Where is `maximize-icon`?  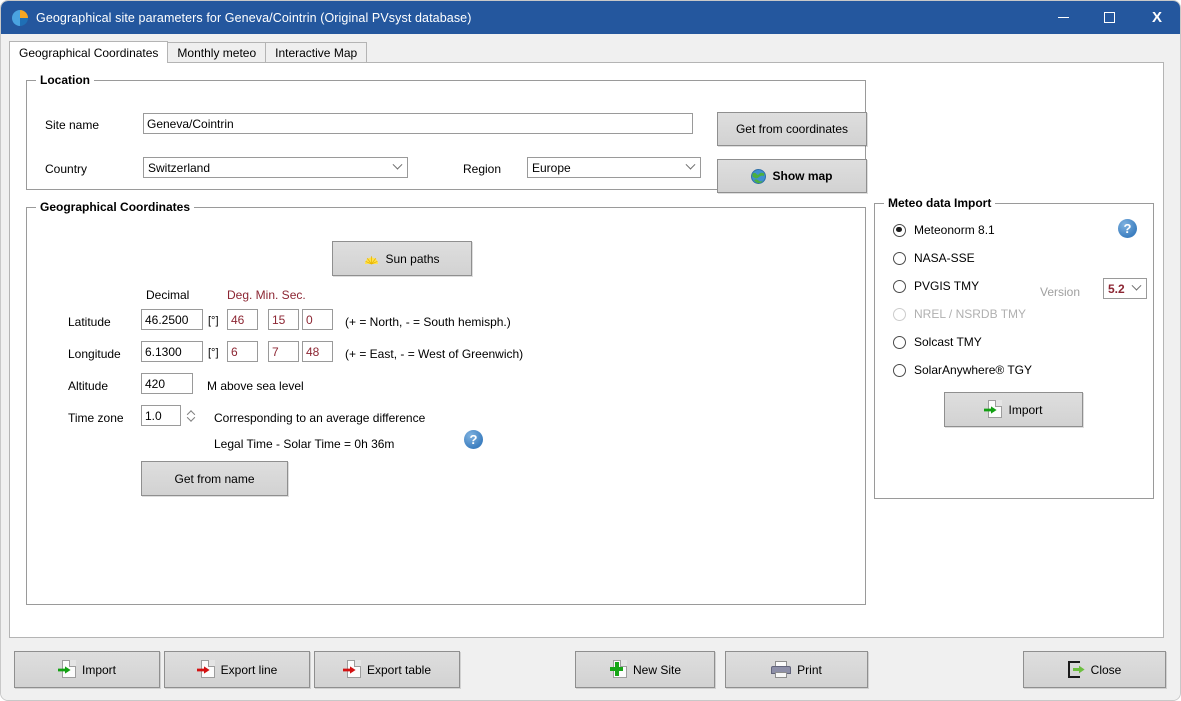
maximize-icon is located at coordinates (1109, 17).